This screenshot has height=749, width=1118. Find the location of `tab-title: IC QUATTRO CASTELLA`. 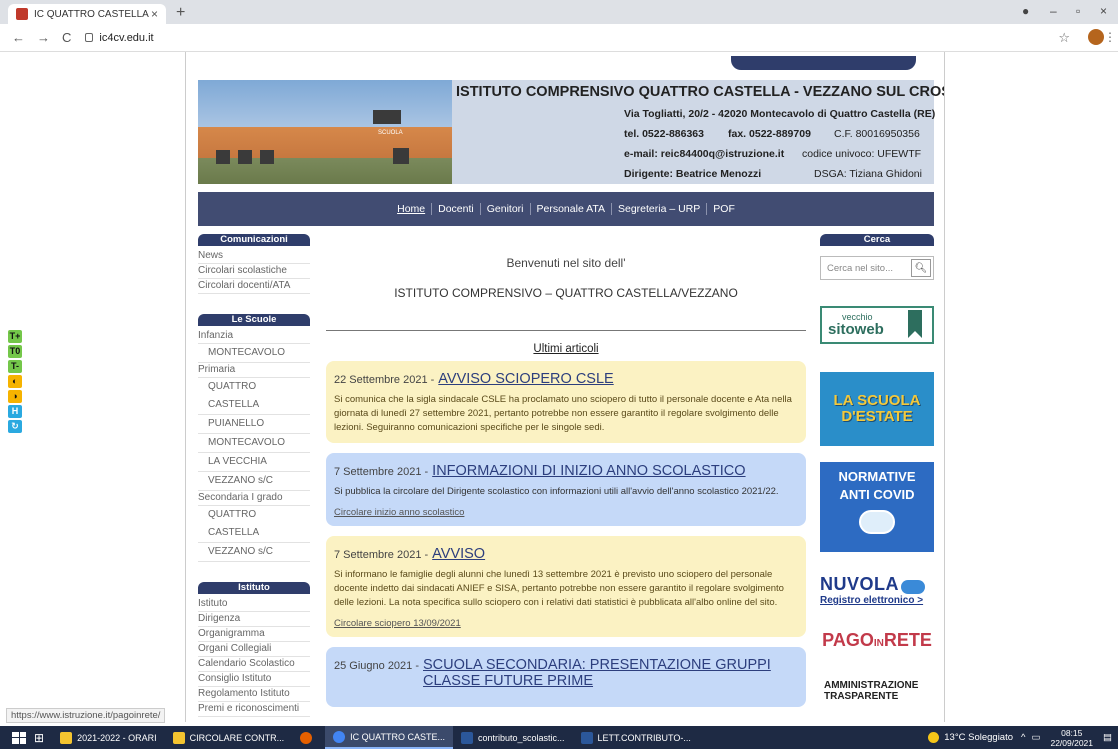

tab-title: IC QUATTRO CASTELLA is located at coordinates (91, 14).